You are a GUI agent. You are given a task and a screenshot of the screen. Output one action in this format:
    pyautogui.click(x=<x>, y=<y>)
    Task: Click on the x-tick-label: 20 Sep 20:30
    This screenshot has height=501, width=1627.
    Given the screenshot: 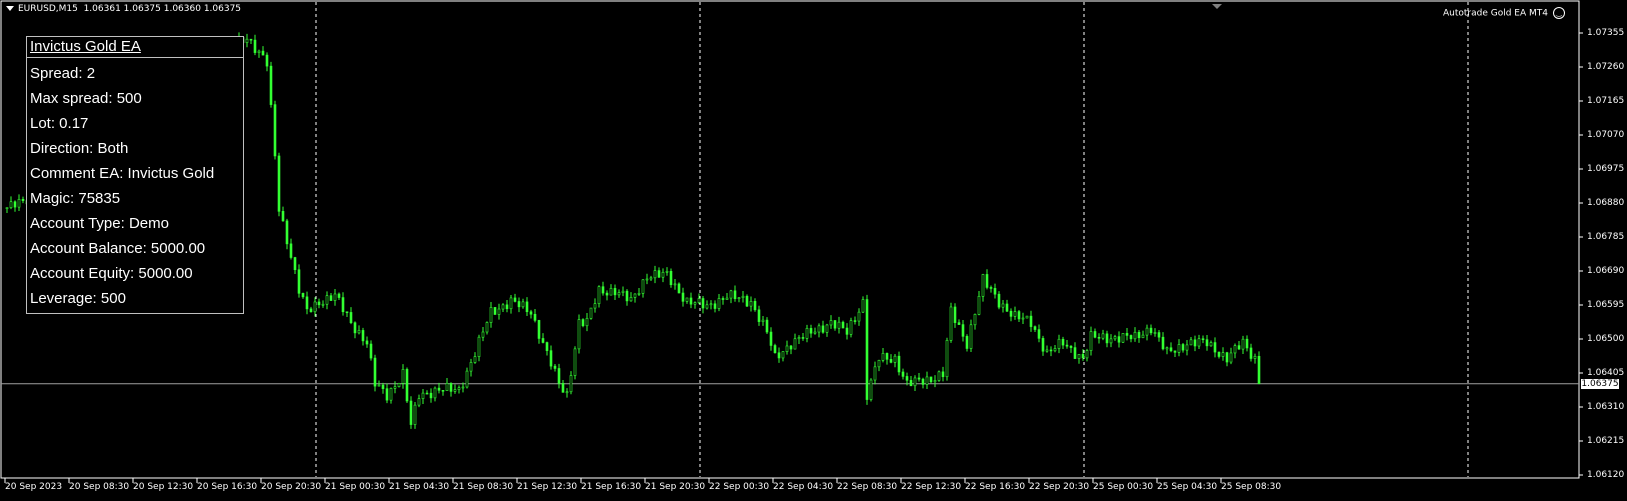 What is the action you would take?
    pyautogui.click(x=291, y=487)
    